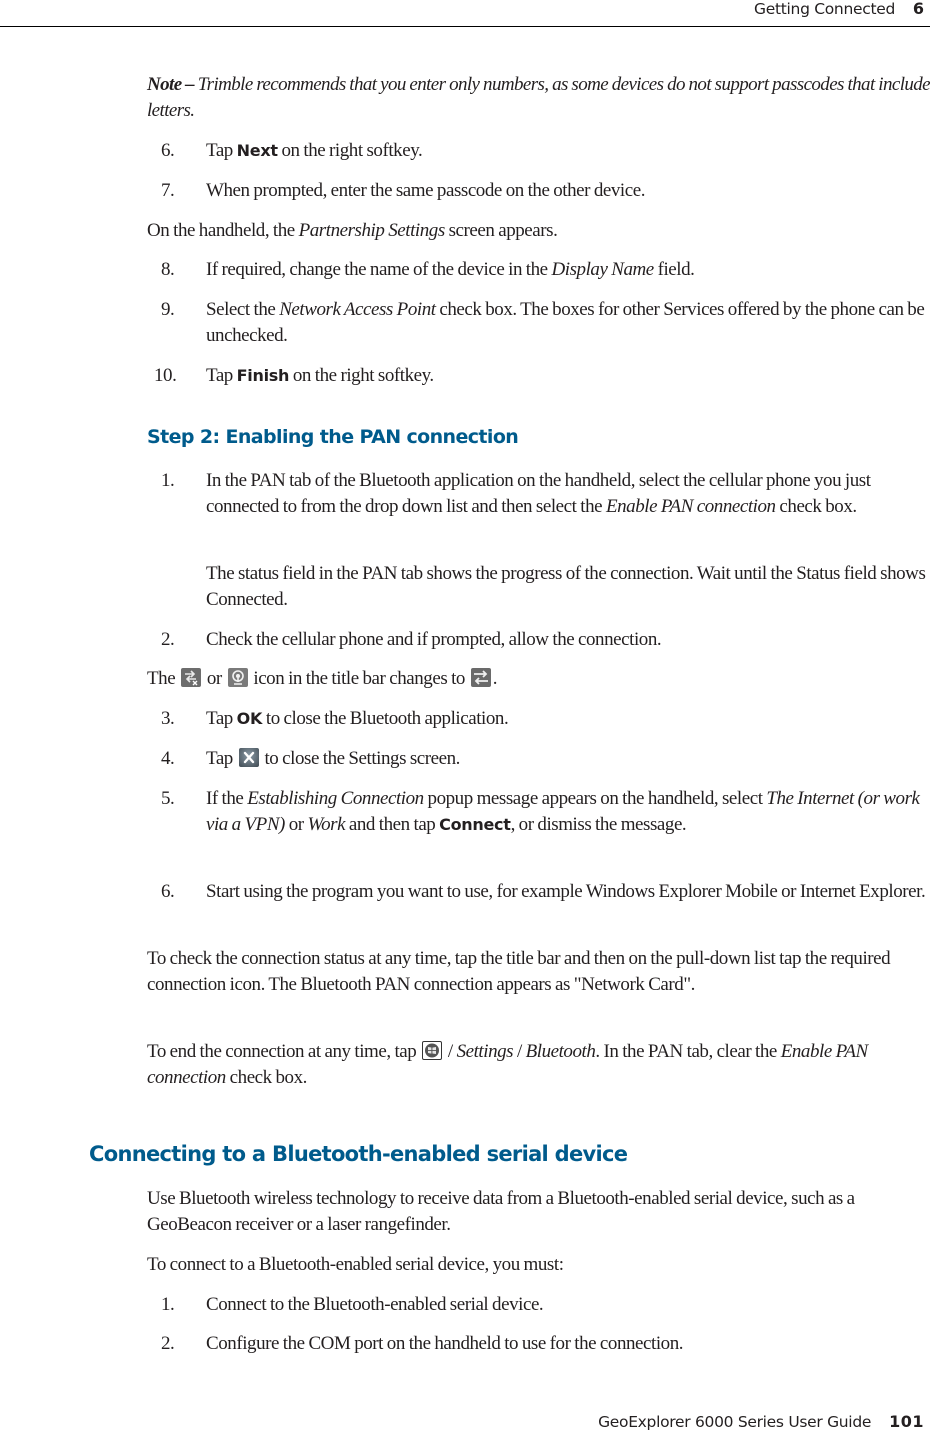  I want to click on item-number: 9., so click(168, 309).